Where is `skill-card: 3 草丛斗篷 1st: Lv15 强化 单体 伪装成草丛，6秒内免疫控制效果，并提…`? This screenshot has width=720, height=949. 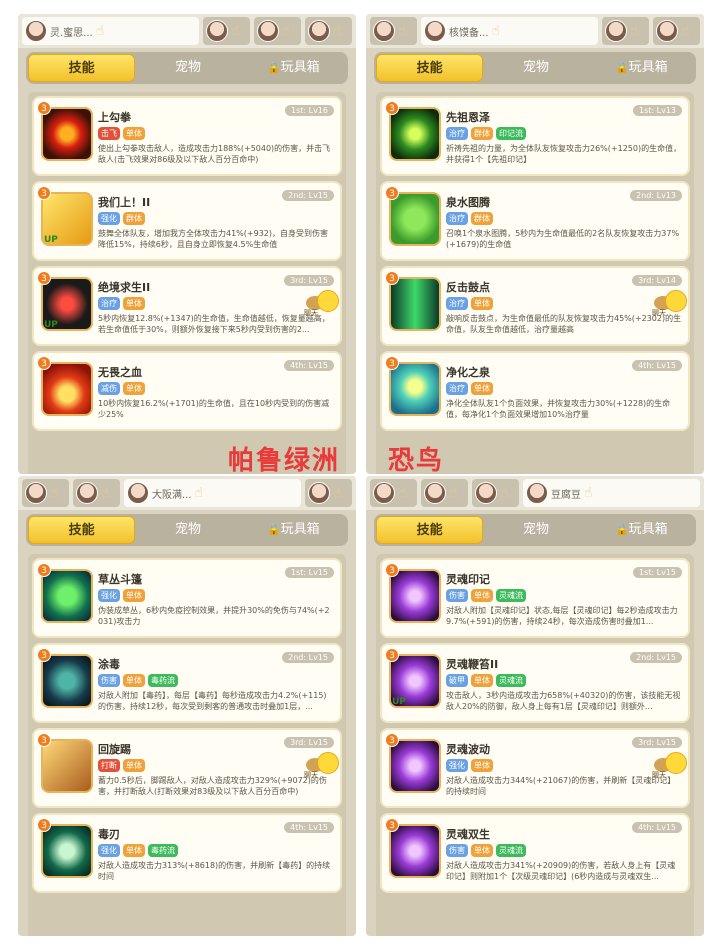 skill-card: 3 草丛斗篷 1st: Lv15 强化 单体 伪装成草丛，6秒内免疫控制效果，并提… is located at coordinates (187, 598).